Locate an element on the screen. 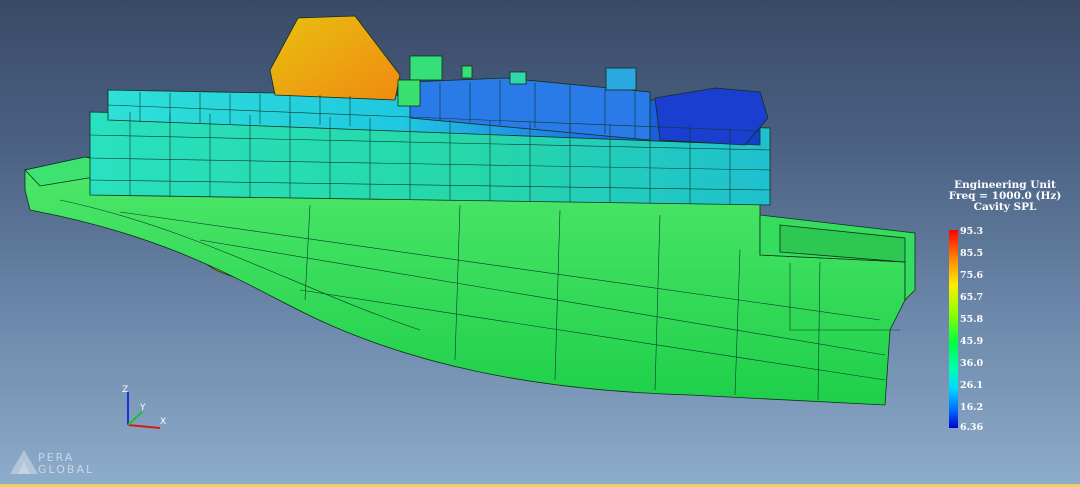 This screenshot has width=1080, height=487. logo-text: PERA GLOBAL is located at coordinates (66, 464).